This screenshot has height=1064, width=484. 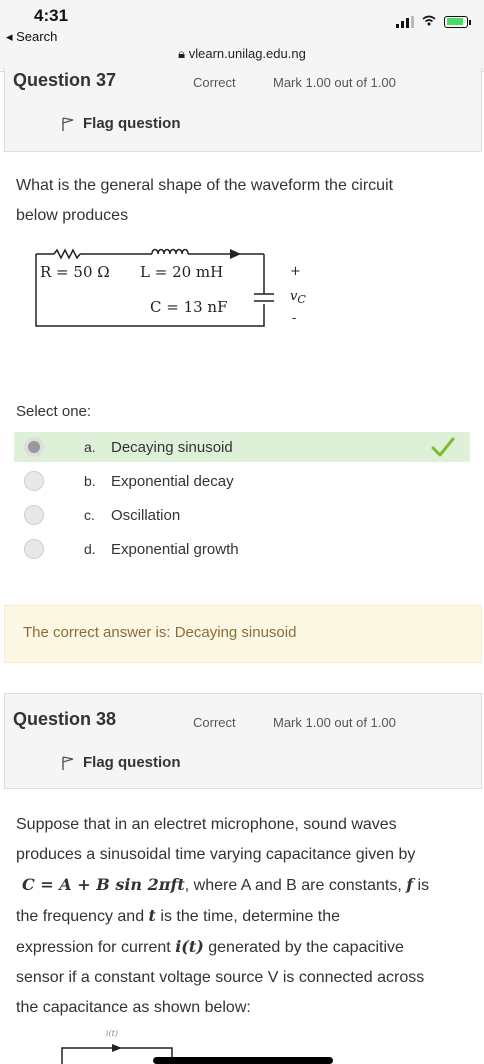 I want to click on url-bar: 🔒︎ vlearn.unilag.edu.ng, so click(x=242, y=54).